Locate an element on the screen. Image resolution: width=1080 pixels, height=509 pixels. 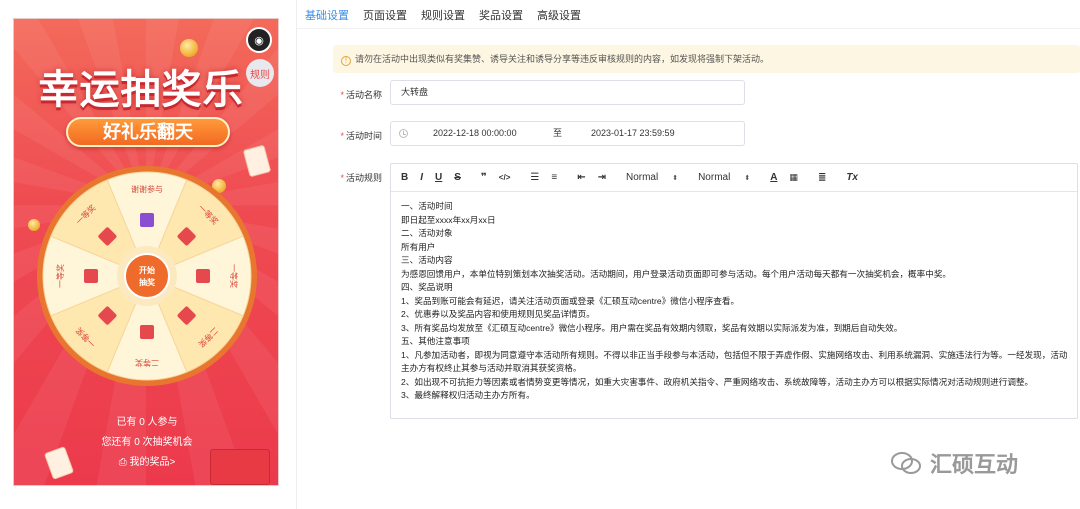
phone-subtitle: 好礼乐翻天 is located at coordinates (148, 132).